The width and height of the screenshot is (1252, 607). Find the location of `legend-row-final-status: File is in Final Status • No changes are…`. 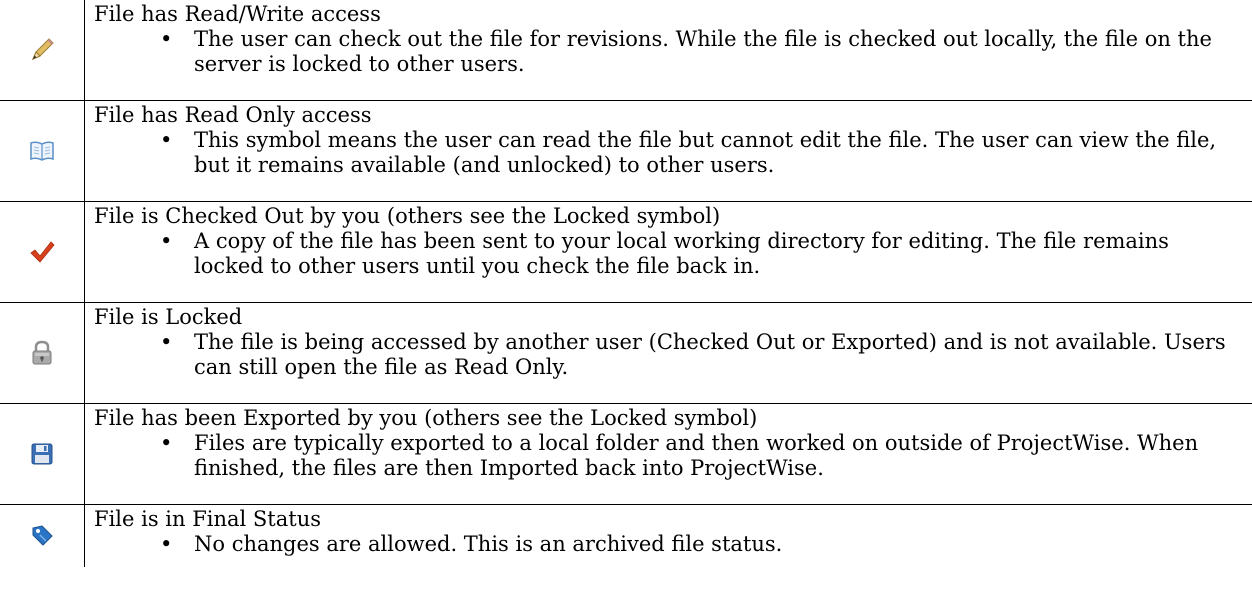

legend-row-final-status: File is in Final Status • No changes are… is located at coordinates (626, 535).